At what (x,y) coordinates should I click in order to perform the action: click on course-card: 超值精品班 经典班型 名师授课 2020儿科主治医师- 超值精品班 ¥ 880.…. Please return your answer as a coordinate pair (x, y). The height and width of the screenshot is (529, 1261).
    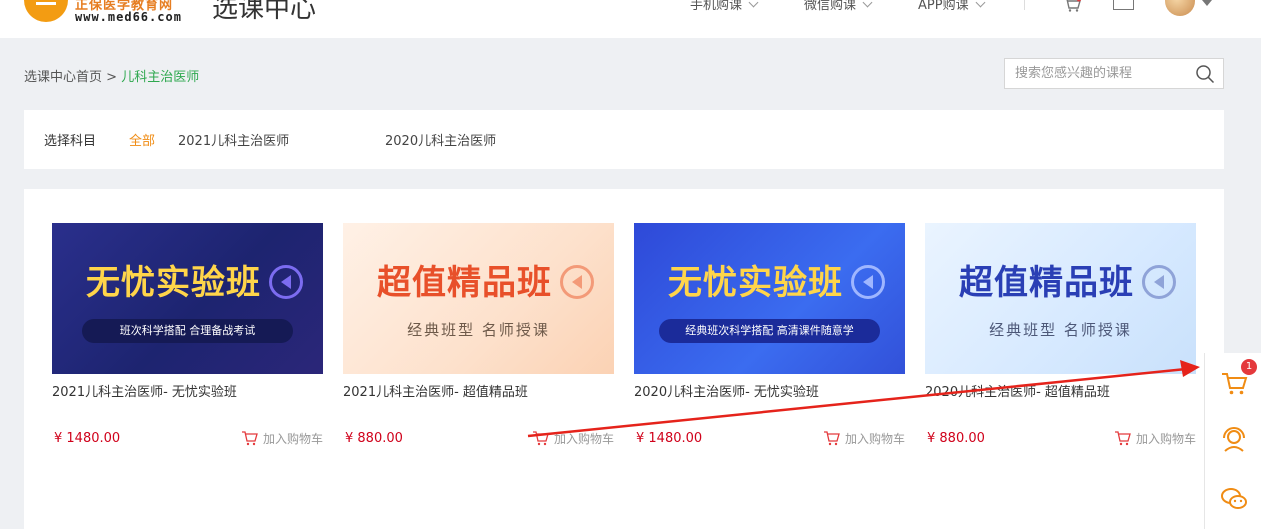
    Looking at the image, I should click on (1060, 338).